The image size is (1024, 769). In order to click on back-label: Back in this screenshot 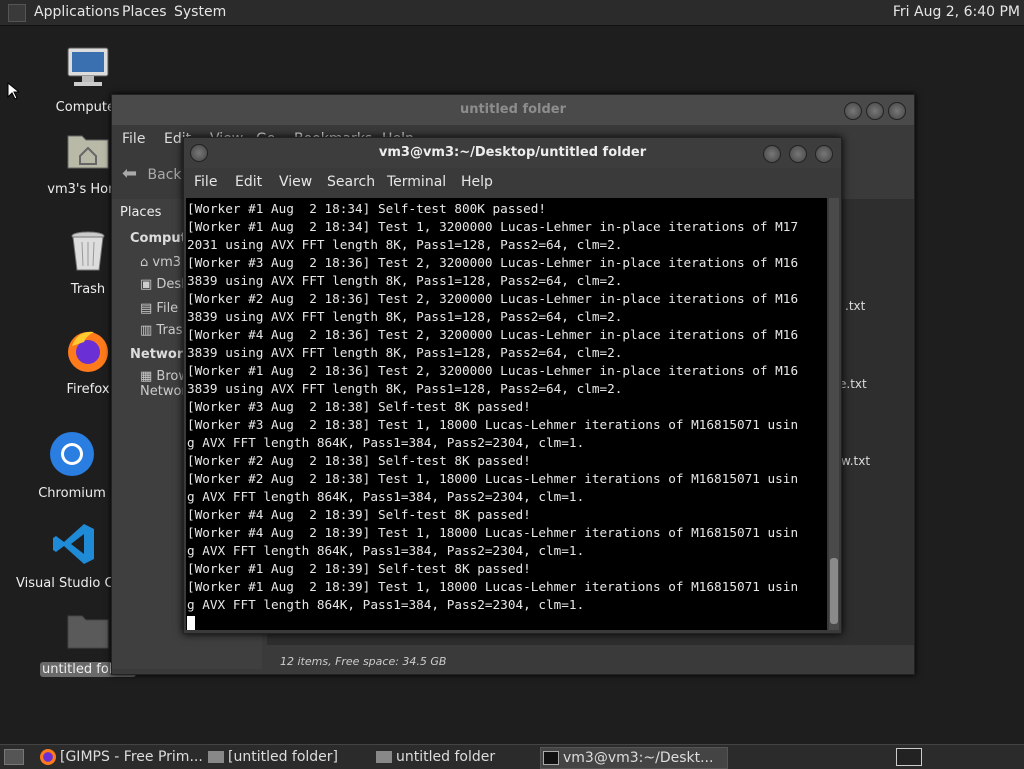, I will do `click(164, 175)`.